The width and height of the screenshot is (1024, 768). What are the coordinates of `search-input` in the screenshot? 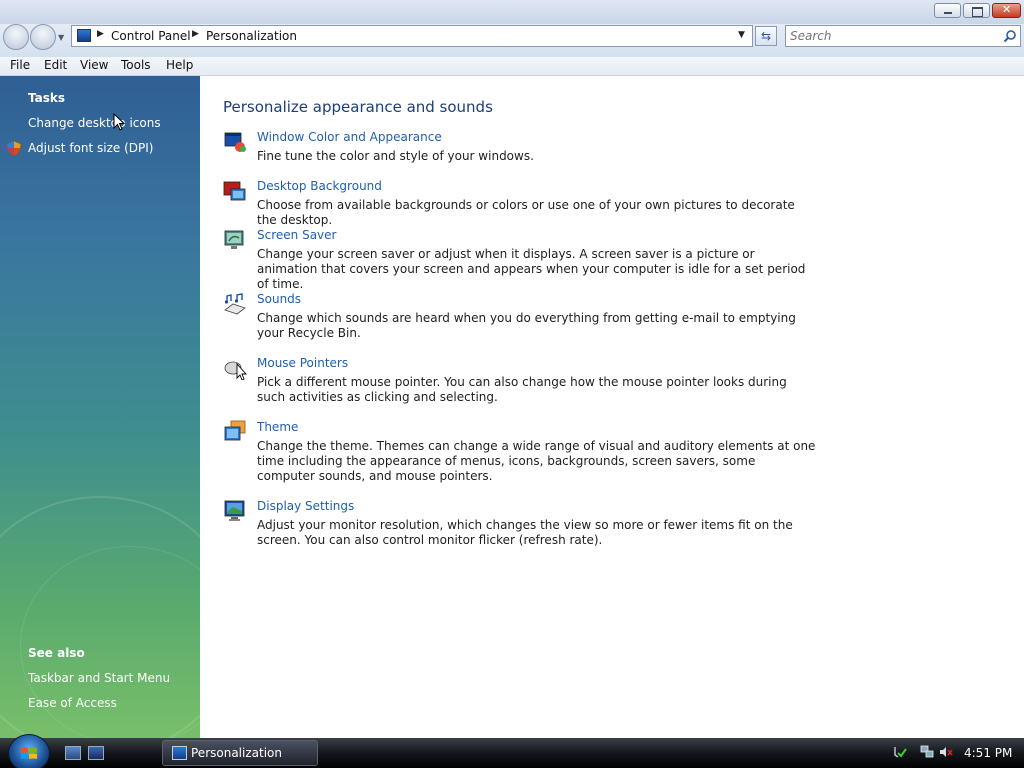 It's located at (895, 36).